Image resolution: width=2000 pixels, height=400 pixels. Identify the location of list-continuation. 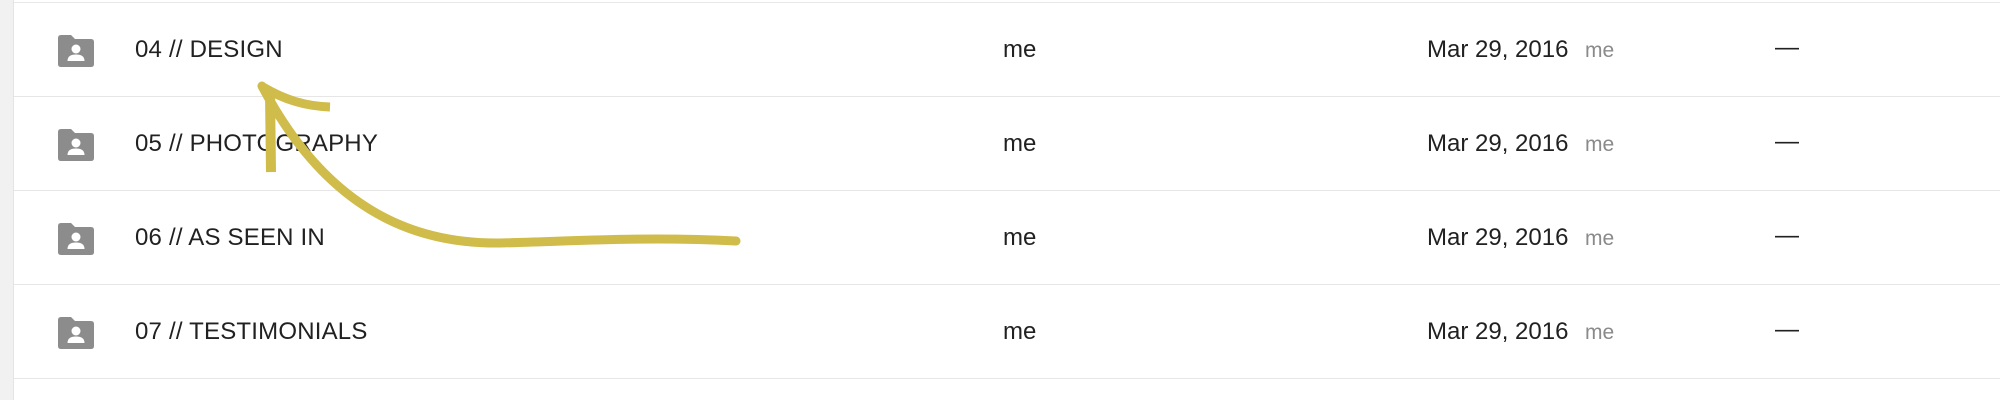
(1007, 390).